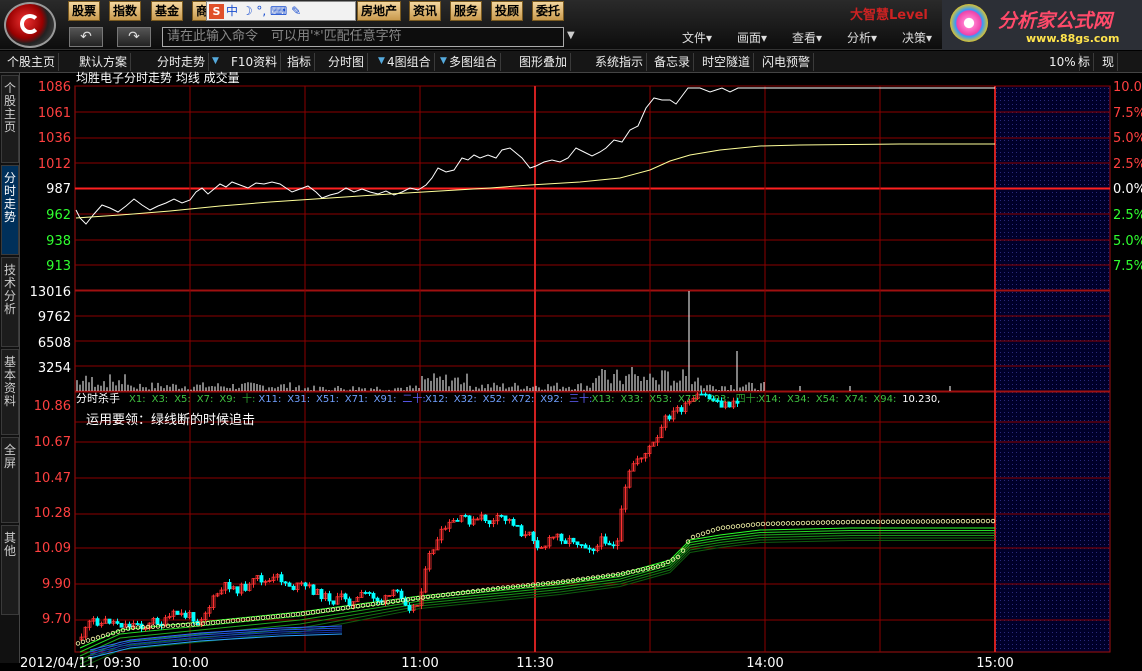 This screenshot has height=671, width=1142. I want to click on indicator-legend-item: X94:, so click(884, 399).